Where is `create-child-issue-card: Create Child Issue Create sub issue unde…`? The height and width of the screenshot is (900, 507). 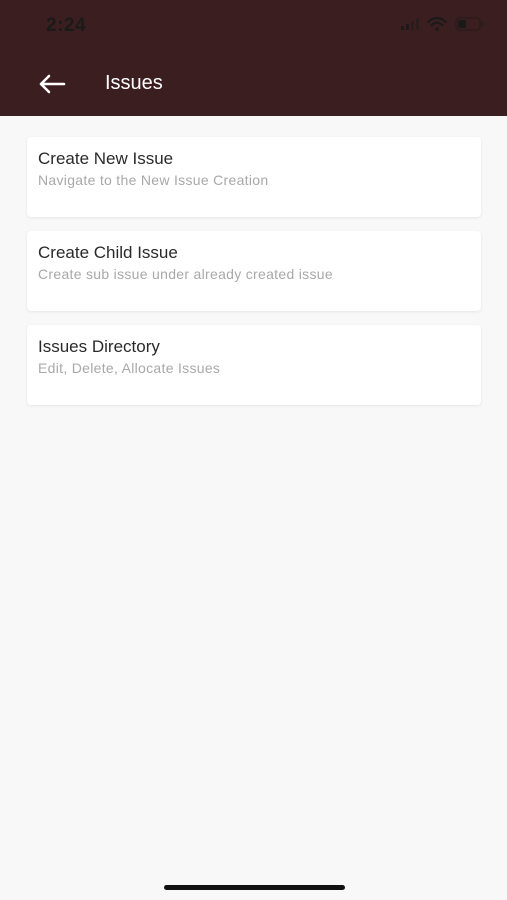
create-child-issue-card: Create Child Issue Create sub issue unde… is located at coordinates (254, 271).